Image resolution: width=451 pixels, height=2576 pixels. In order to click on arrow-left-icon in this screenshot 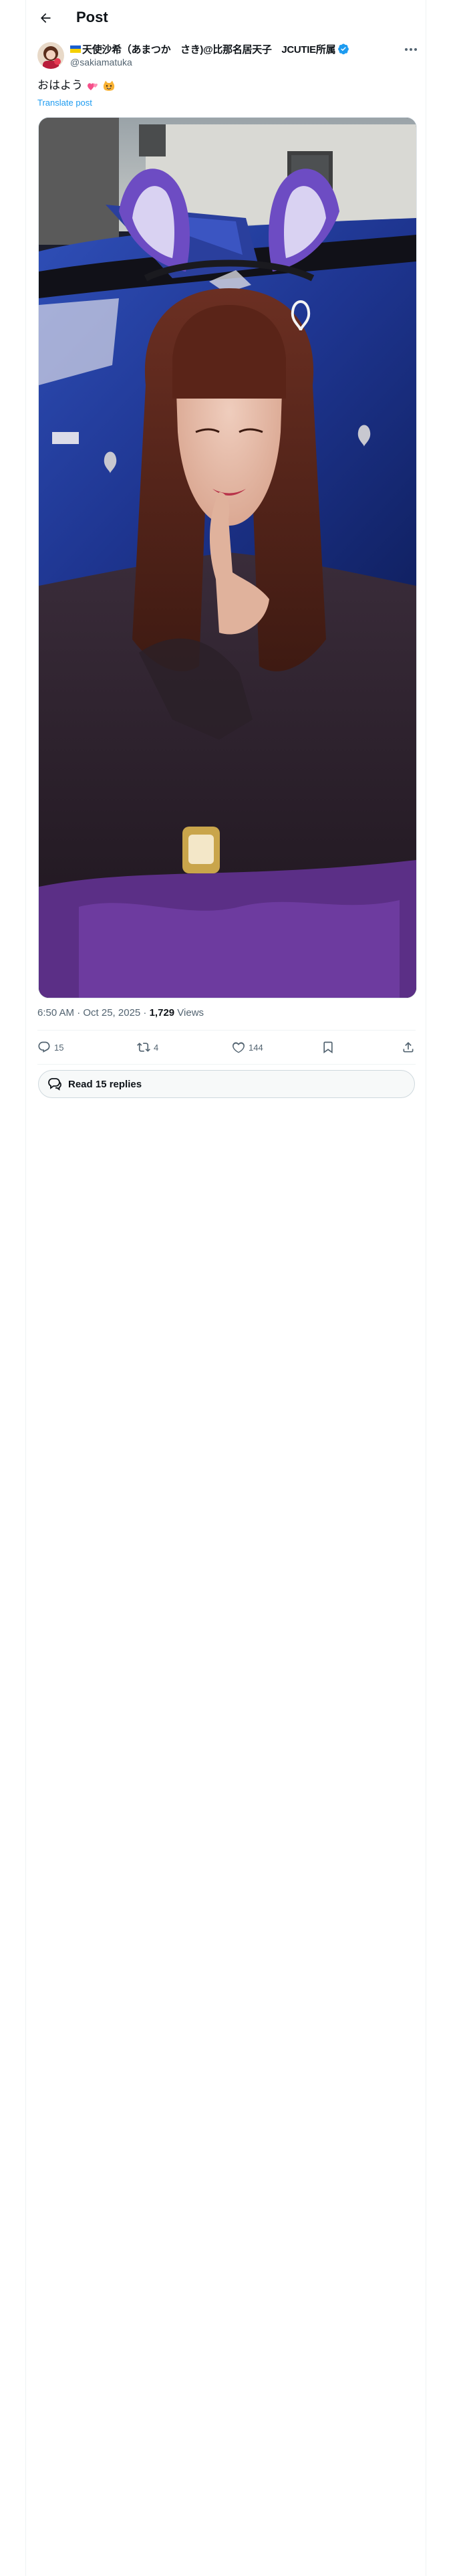, I will do `click(46, 18)`.